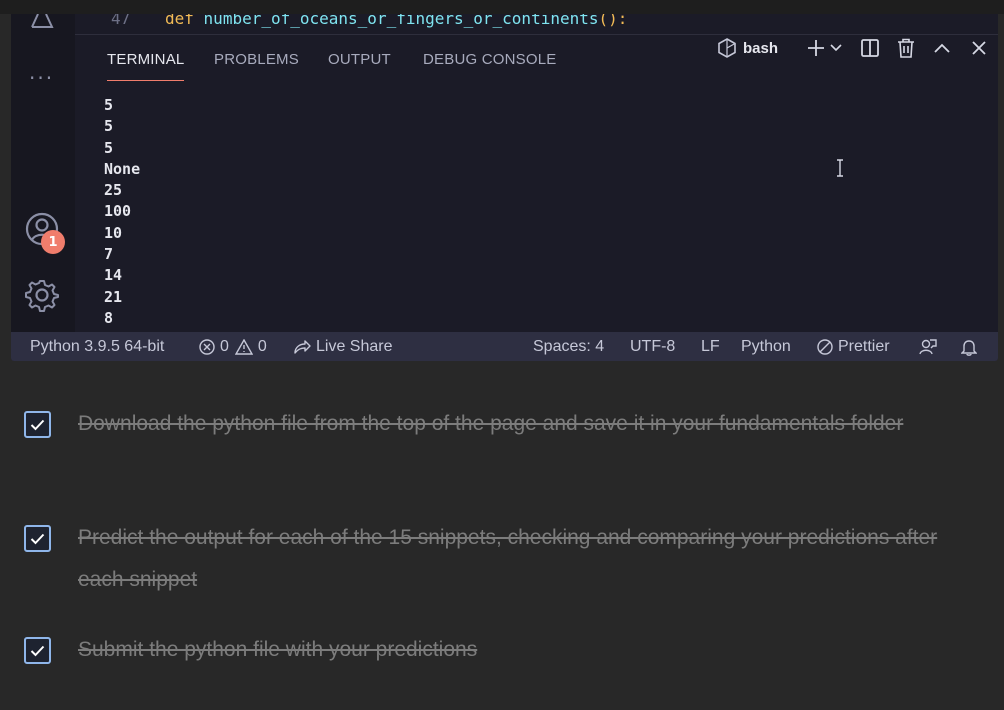 Image resolution: width=1004 pixels, height=710 pixels. Describe the element at coordinates (359, 59) in the screenshot. I see `tab-output: OUTPUT` at that location.